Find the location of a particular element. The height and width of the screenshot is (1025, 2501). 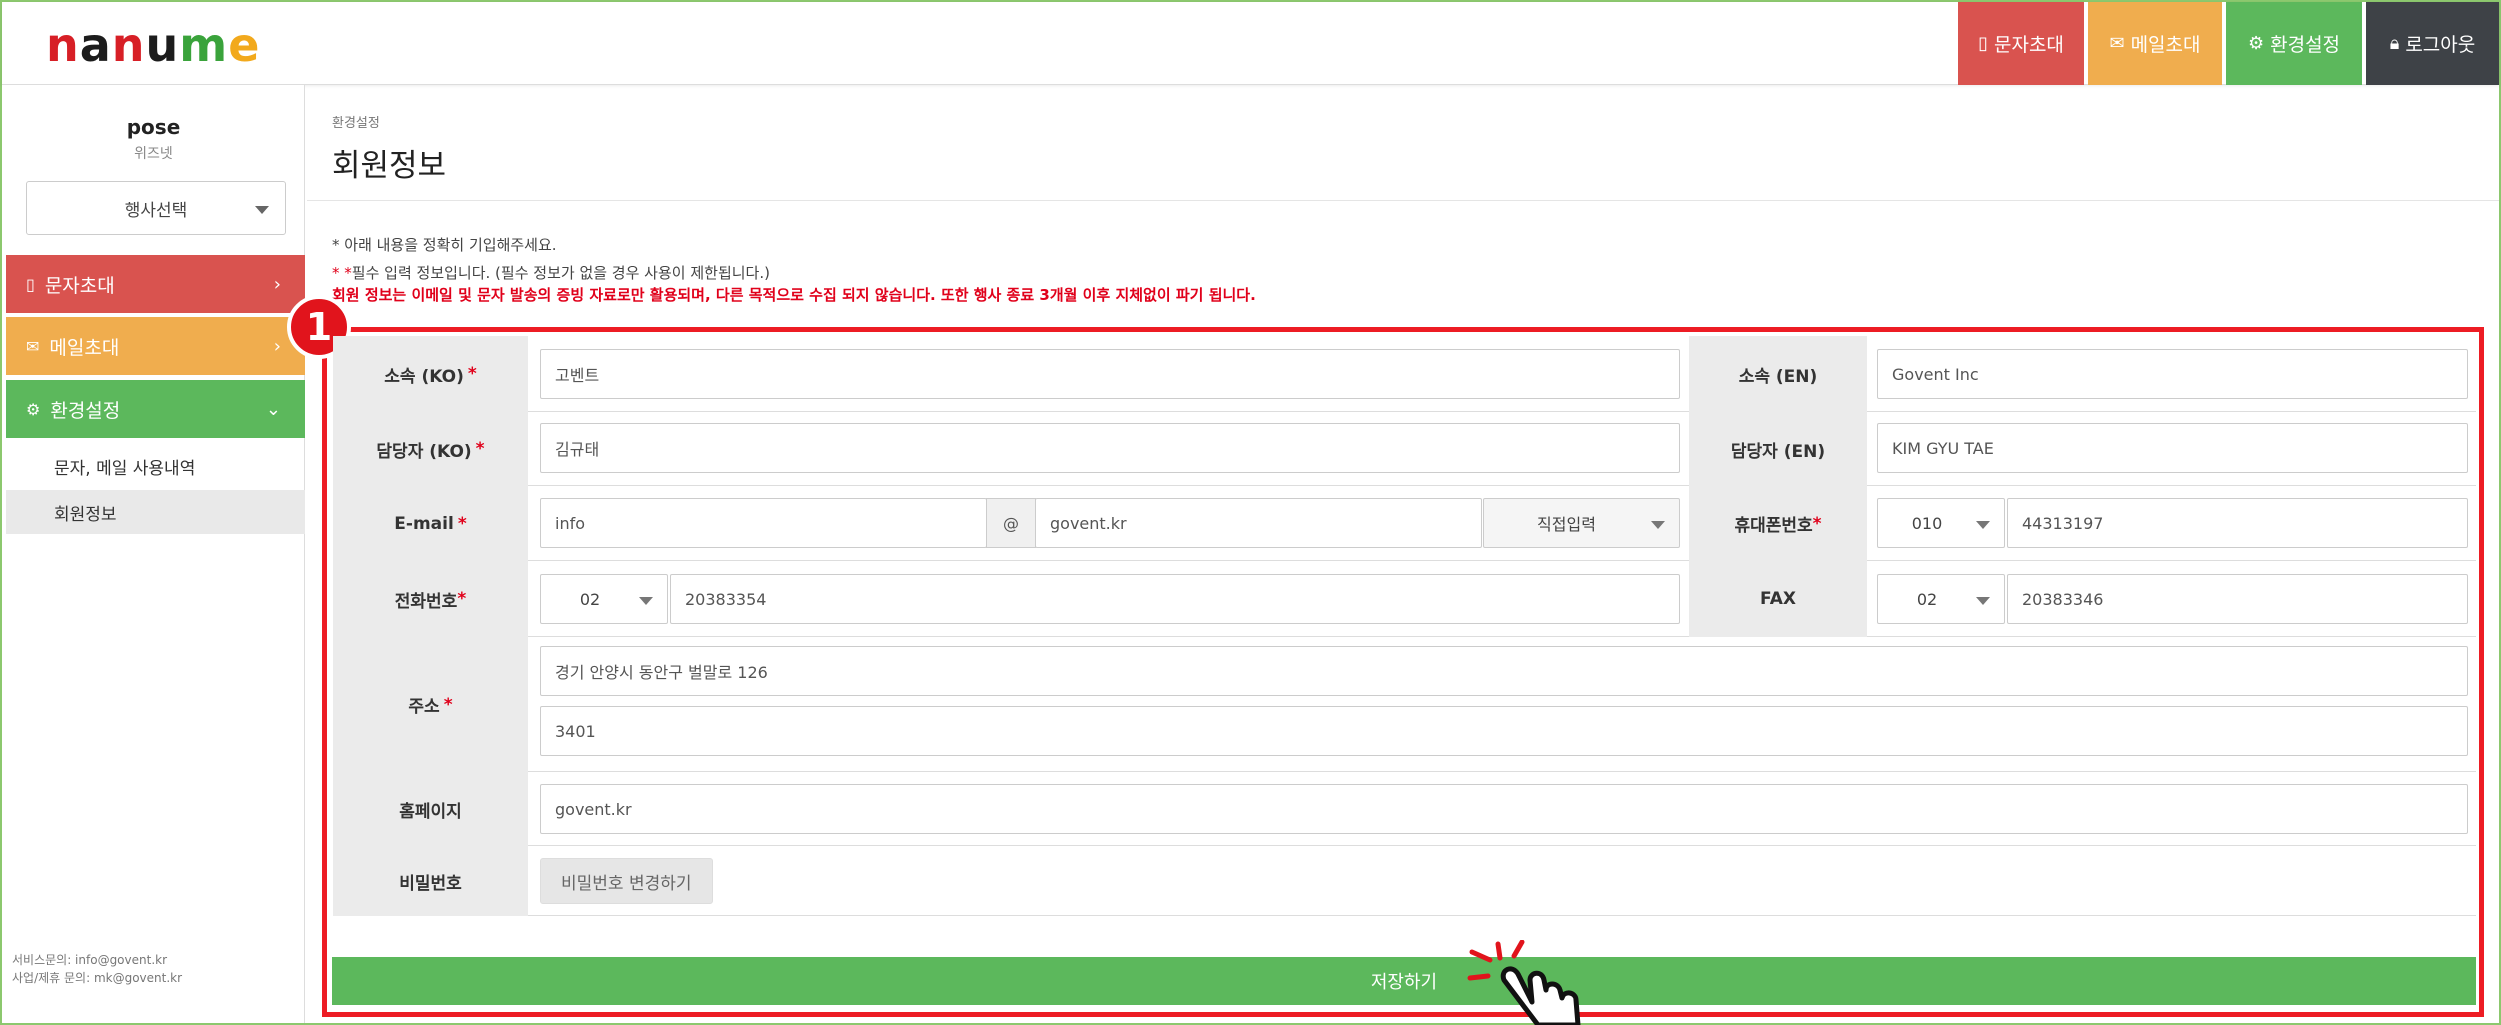

notice-line: * 아래 내용을 정확히 기입해주세요. is located at coordinates (444, 245).